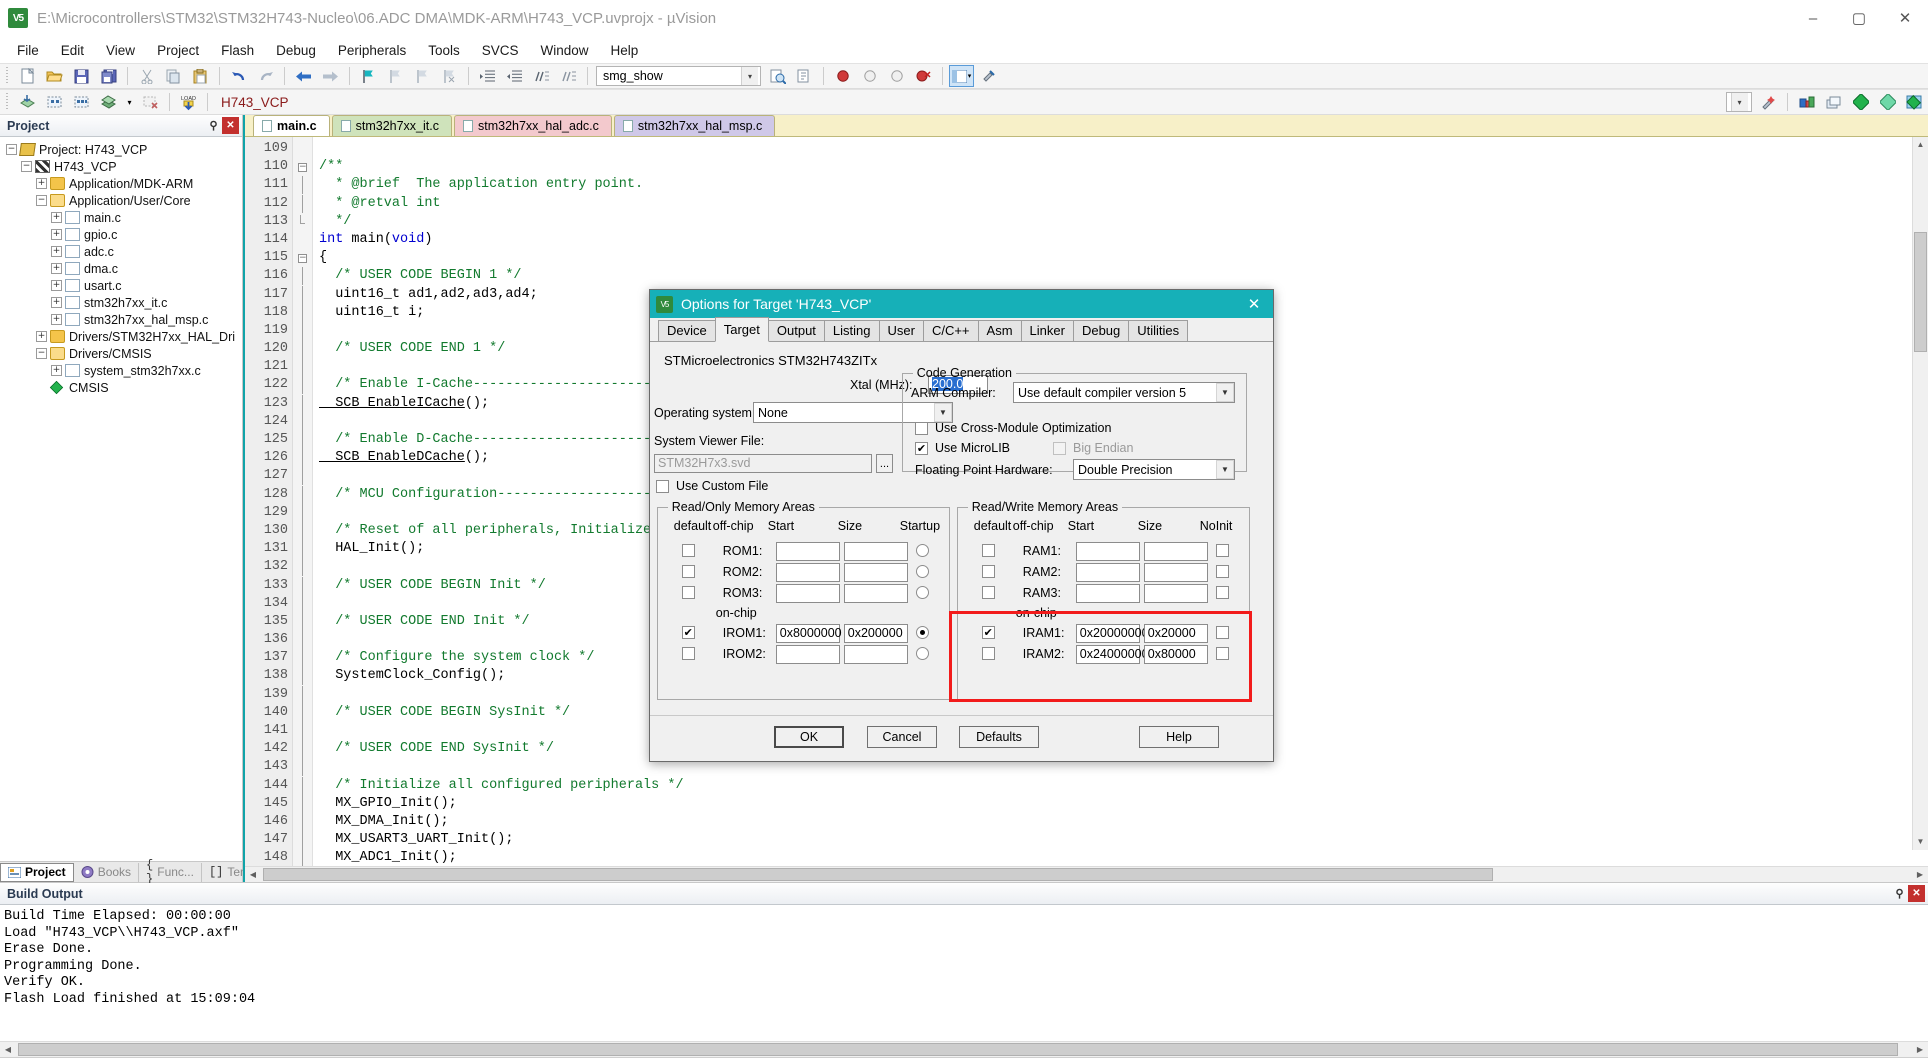 The image size is (1928, 1058). I want to click on tree-item: + system_stm32h7xx.c, so click(121, 370).